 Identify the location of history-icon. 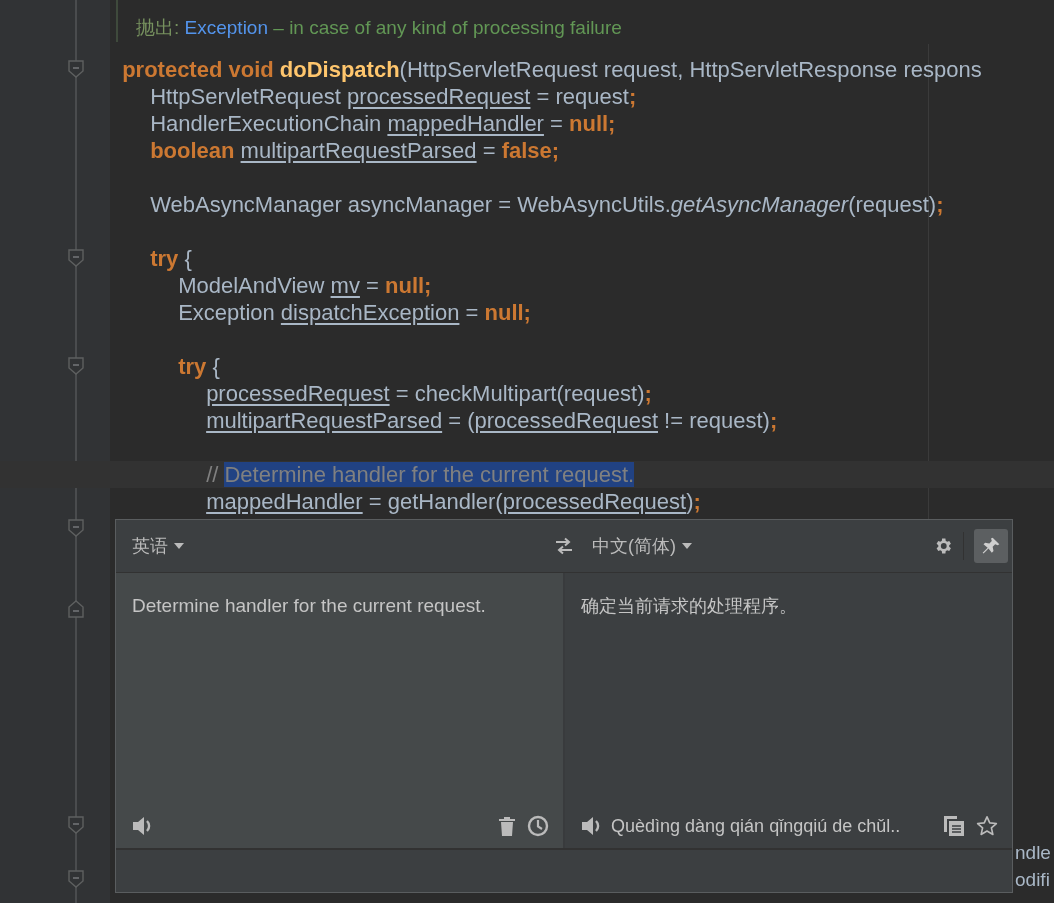
(538, 826).